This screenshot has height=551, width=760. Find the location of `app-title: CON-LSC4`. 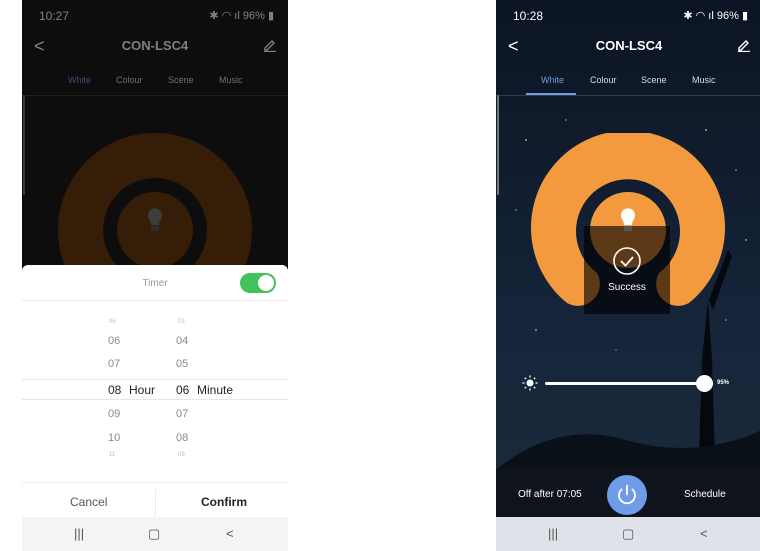

app-title: CON-LSC4 is located at coordinates (629, 45).